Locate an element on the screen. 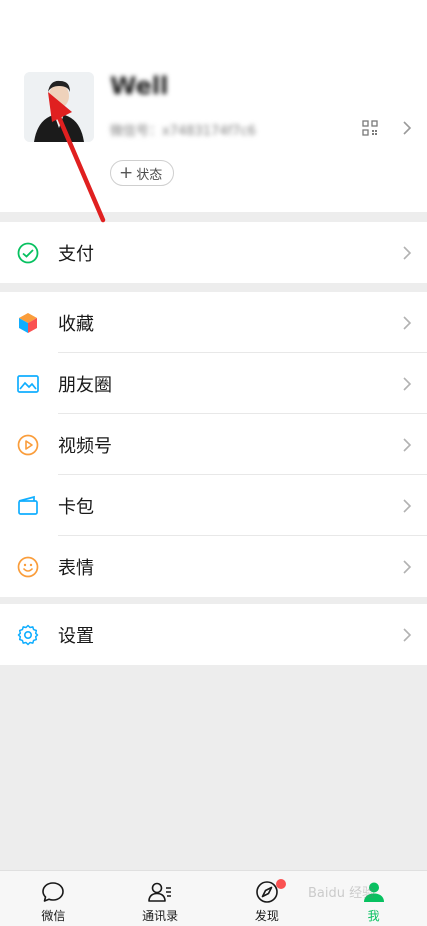 The width and height of the screenshot is (427, 926). menu-label-channels: 视频号 is located at coordinates (85, 446).